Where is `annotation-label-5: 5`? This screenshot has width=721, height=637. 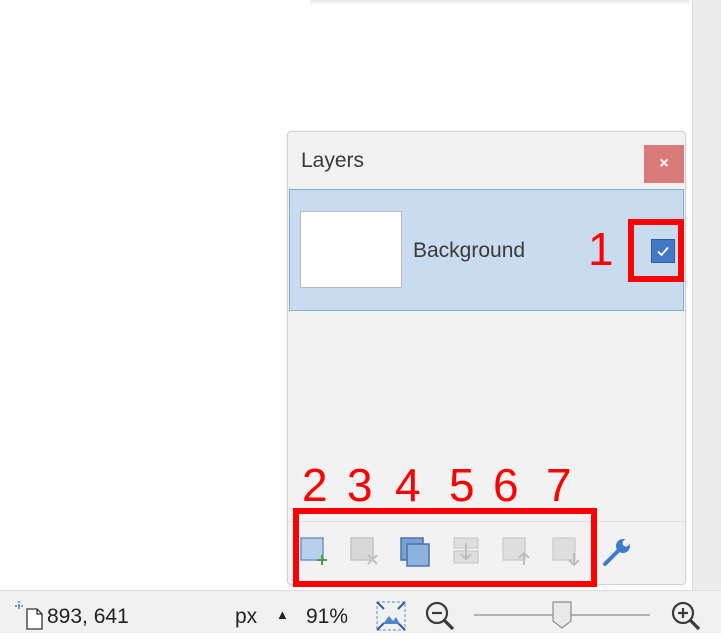
annotation-label-5: 5 is located at coordinates (462, 485).